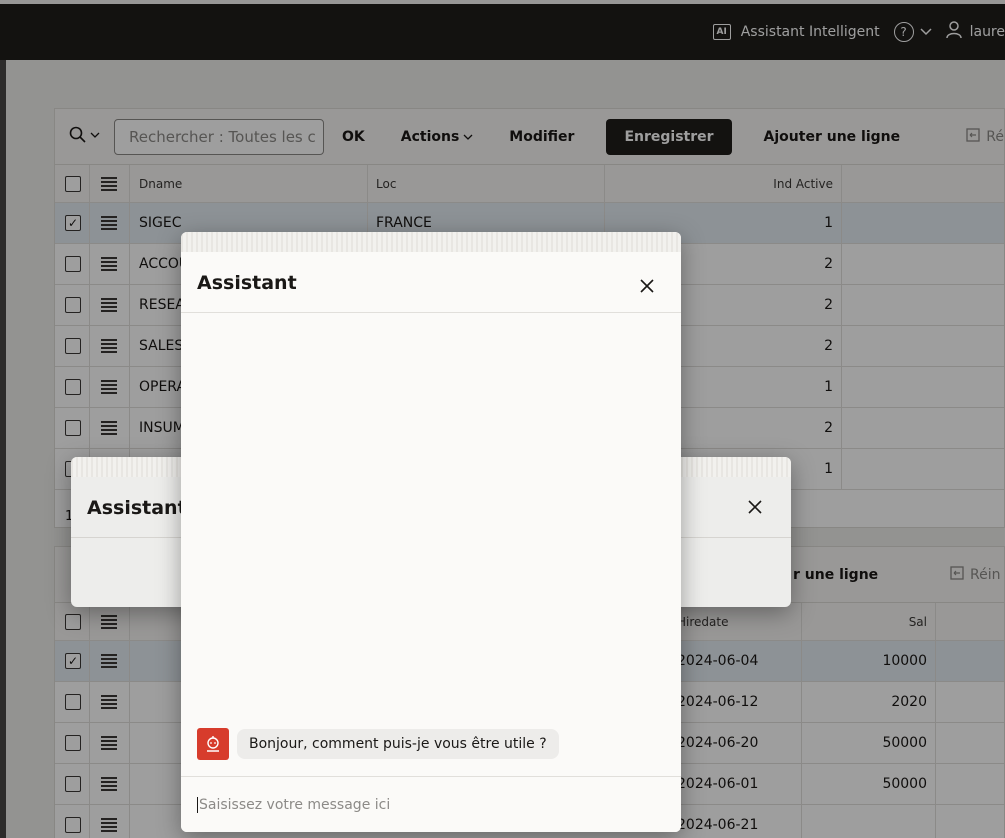 This screenshot has height=838, width=1005. What do you see at coordinates (431, 312) in the screenshot?
I see `dialog-divider` at bounding box center [431, 312].